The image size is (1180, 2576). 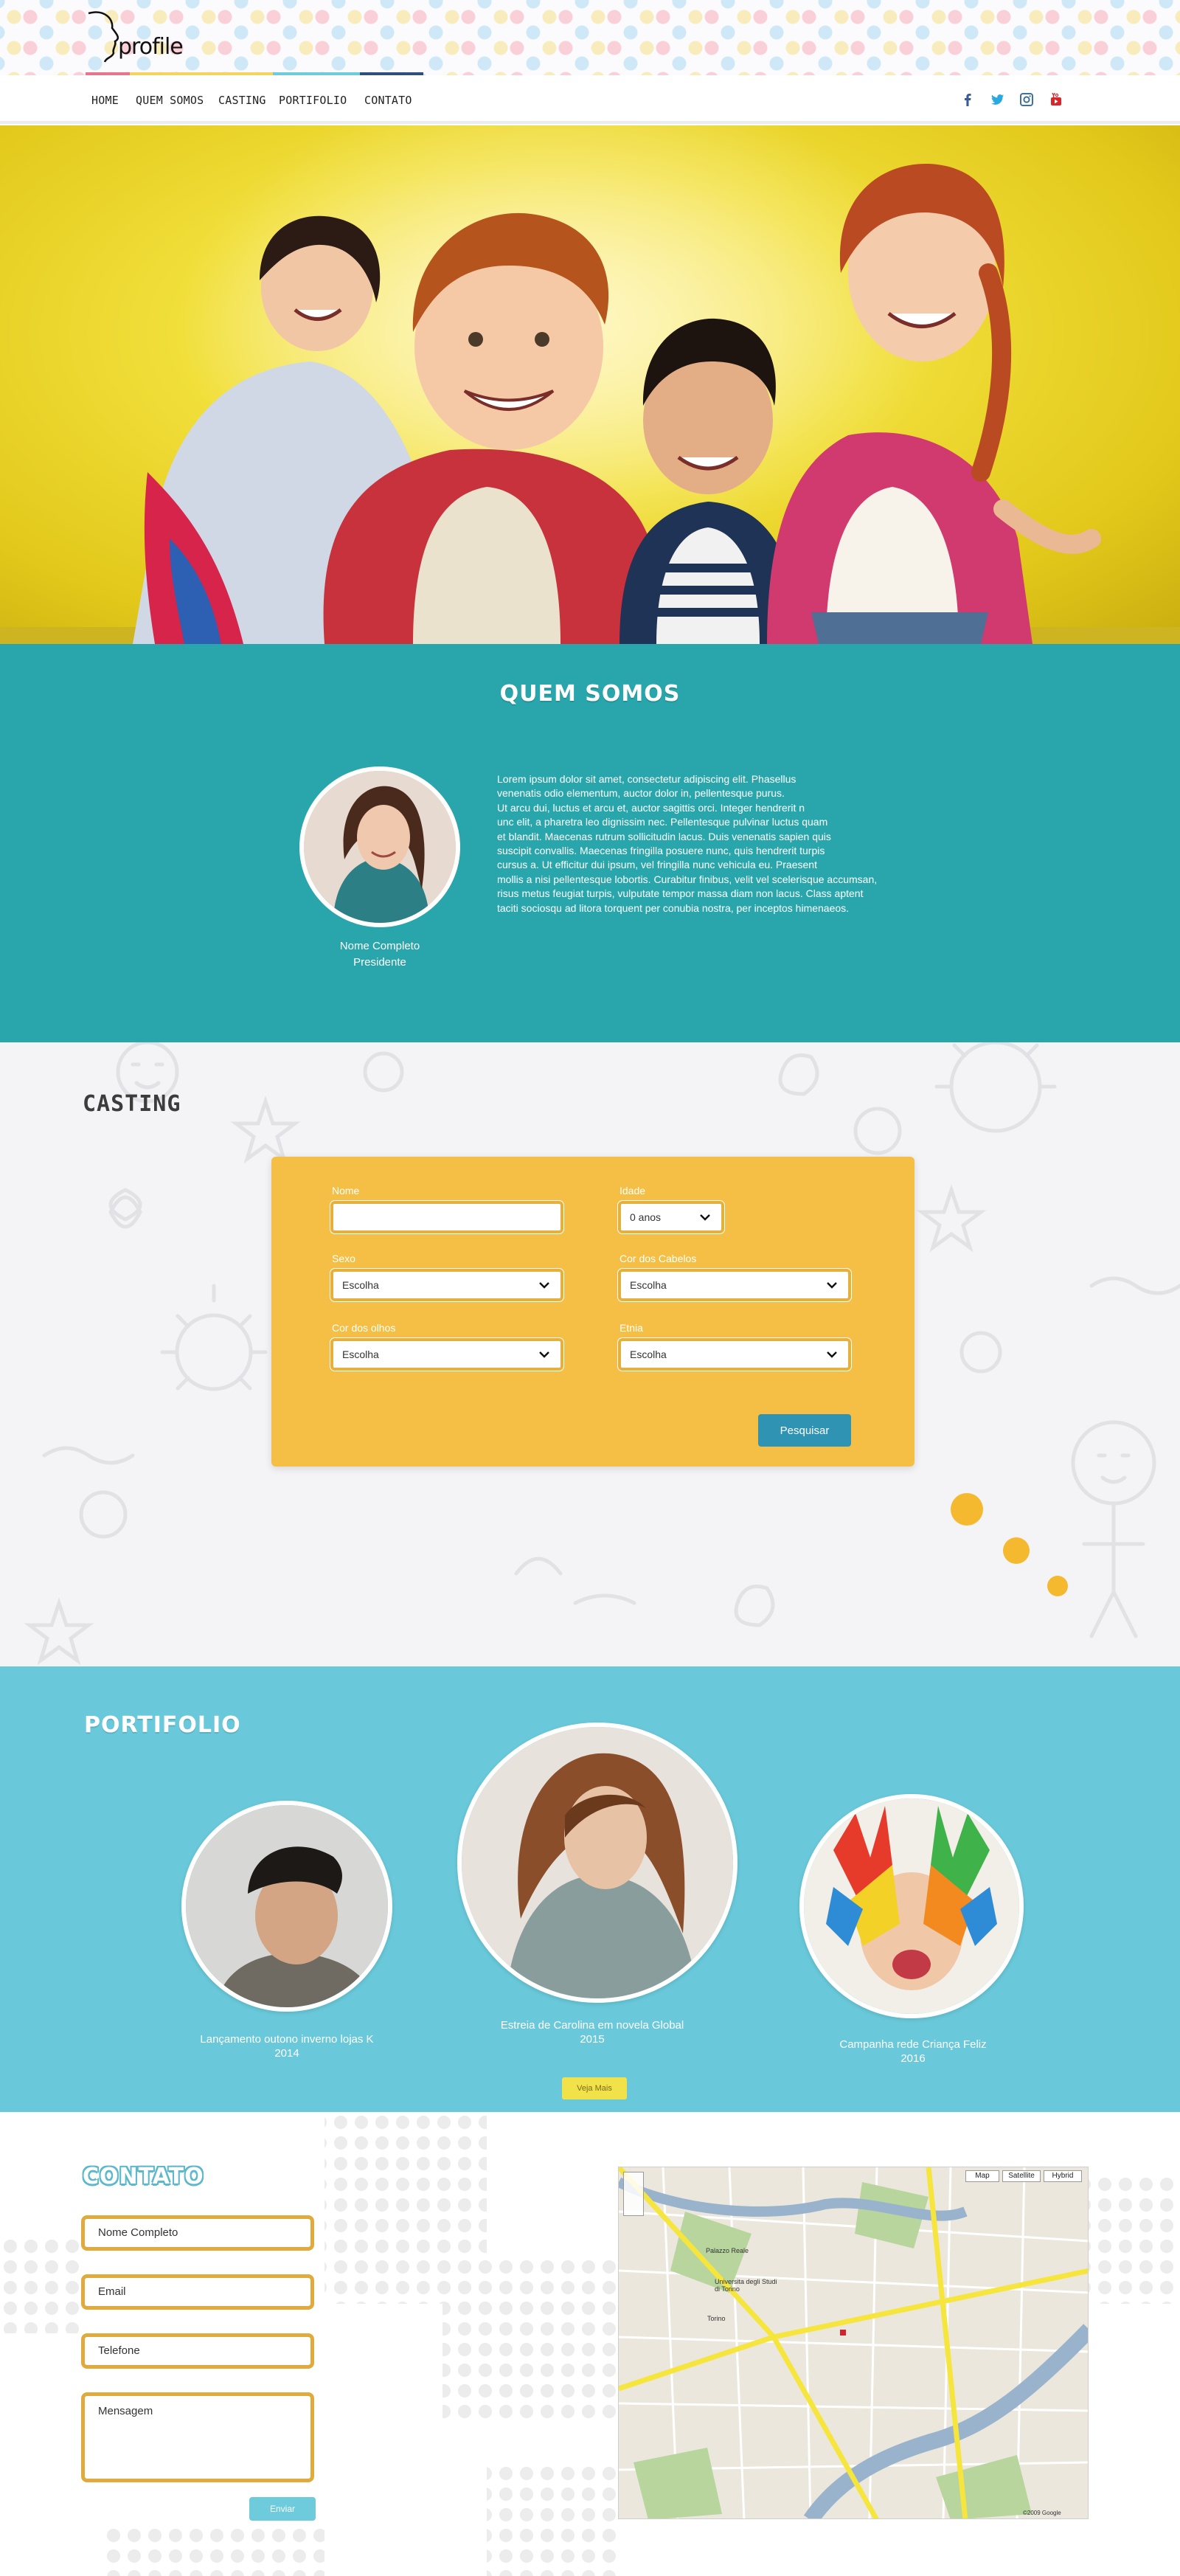 I want to click on name-field: Nome Completo, so click(x=197, y=2233).